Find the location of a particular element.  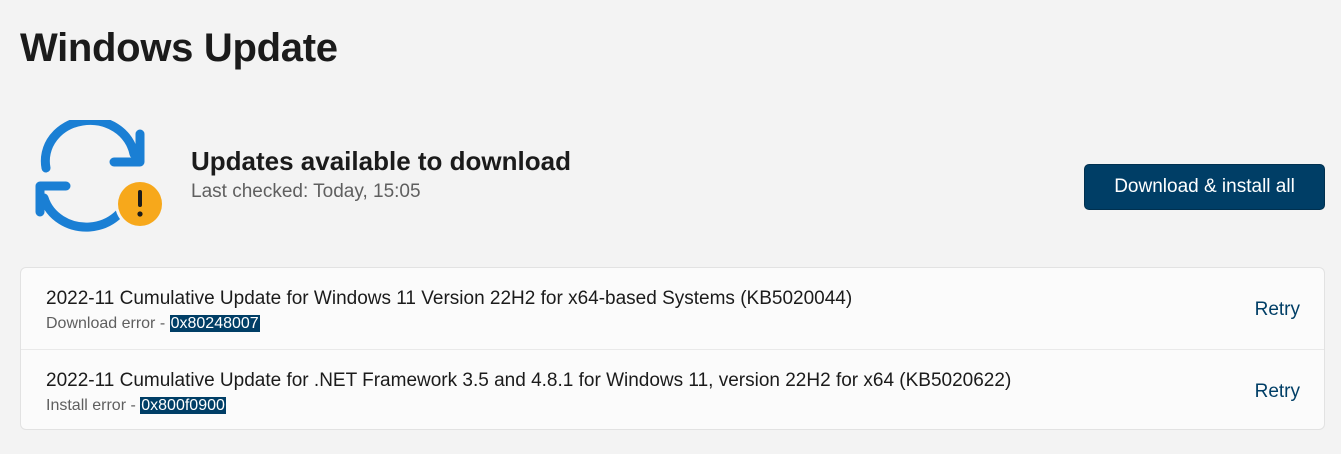

page-title: Windows Update is located at coordinates (179, 48).